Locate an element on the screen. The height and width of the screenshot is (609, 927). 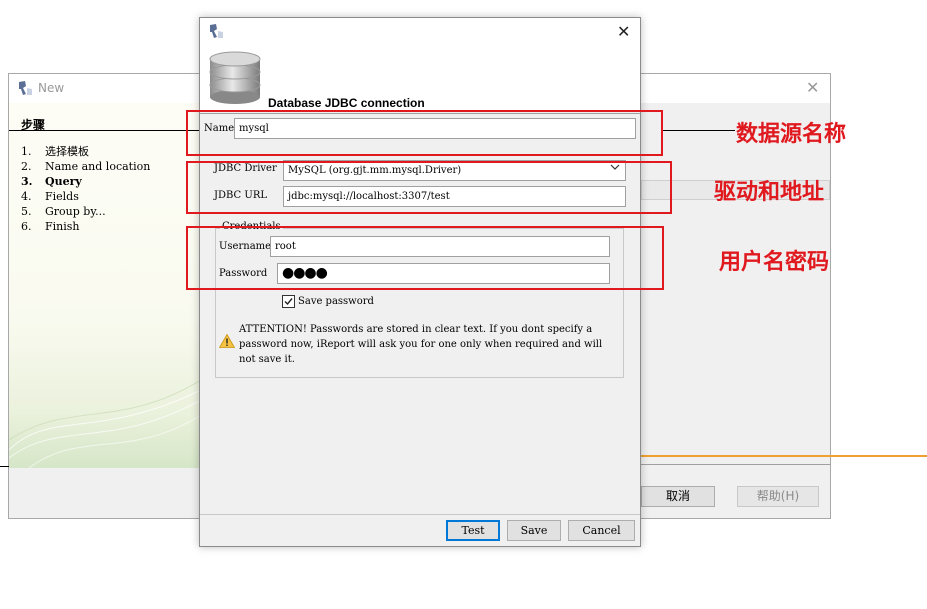
step-item: 1. 选择模板 is located at coordinates (55, 151).